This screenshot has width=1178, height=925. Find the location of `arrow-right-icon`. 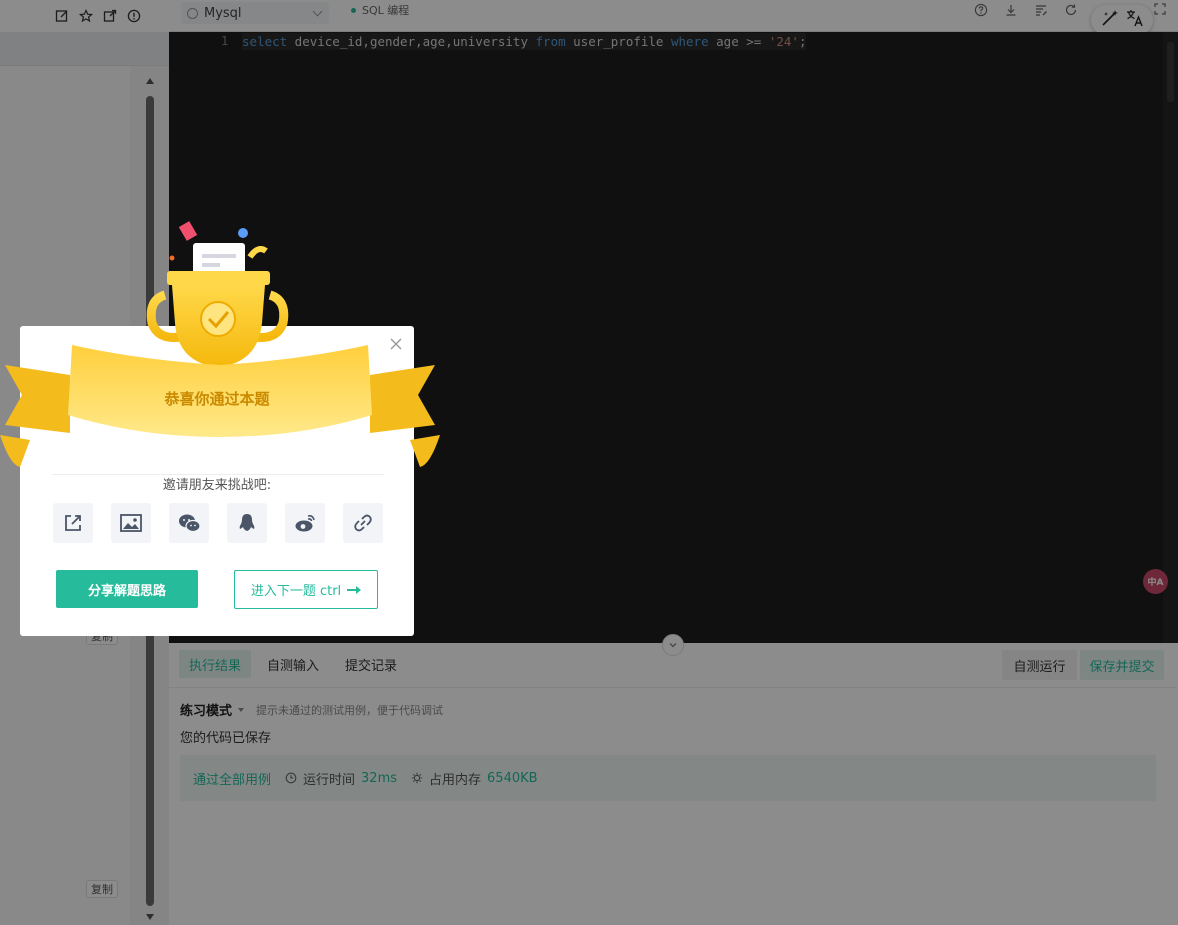

arrow-right-icon is located at coordinates (354, 589).